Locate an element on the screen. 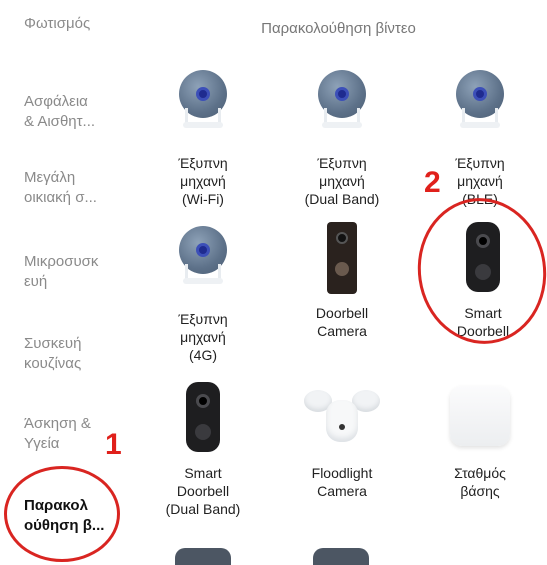 The height and width of the screenshot is (565, 547). device-label: Έξυπνη μηχανή (Wi-Fi) is located at coordinates (203, 181).